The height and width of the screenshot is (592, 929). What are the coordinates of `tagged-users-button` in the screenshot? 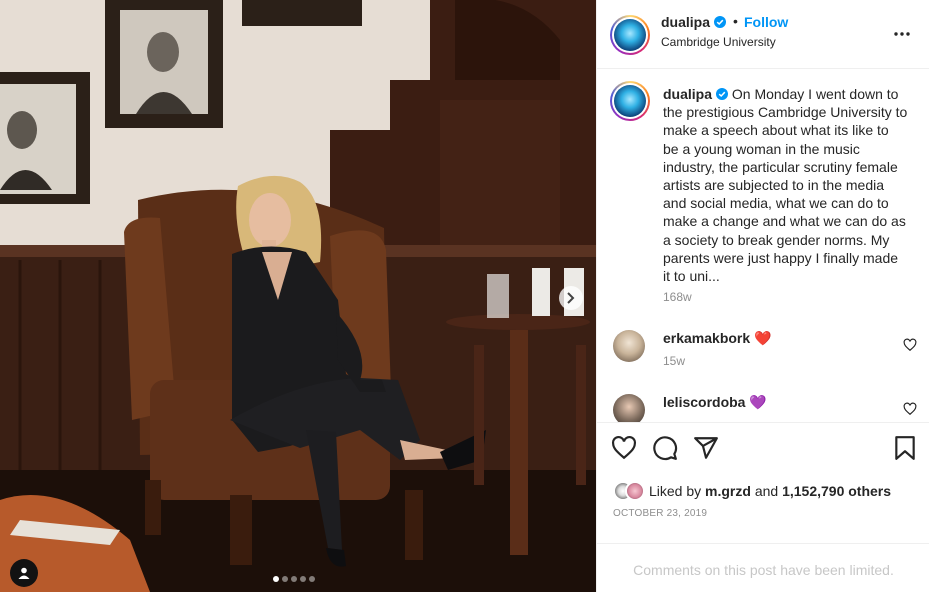 It's located at (24, 573).